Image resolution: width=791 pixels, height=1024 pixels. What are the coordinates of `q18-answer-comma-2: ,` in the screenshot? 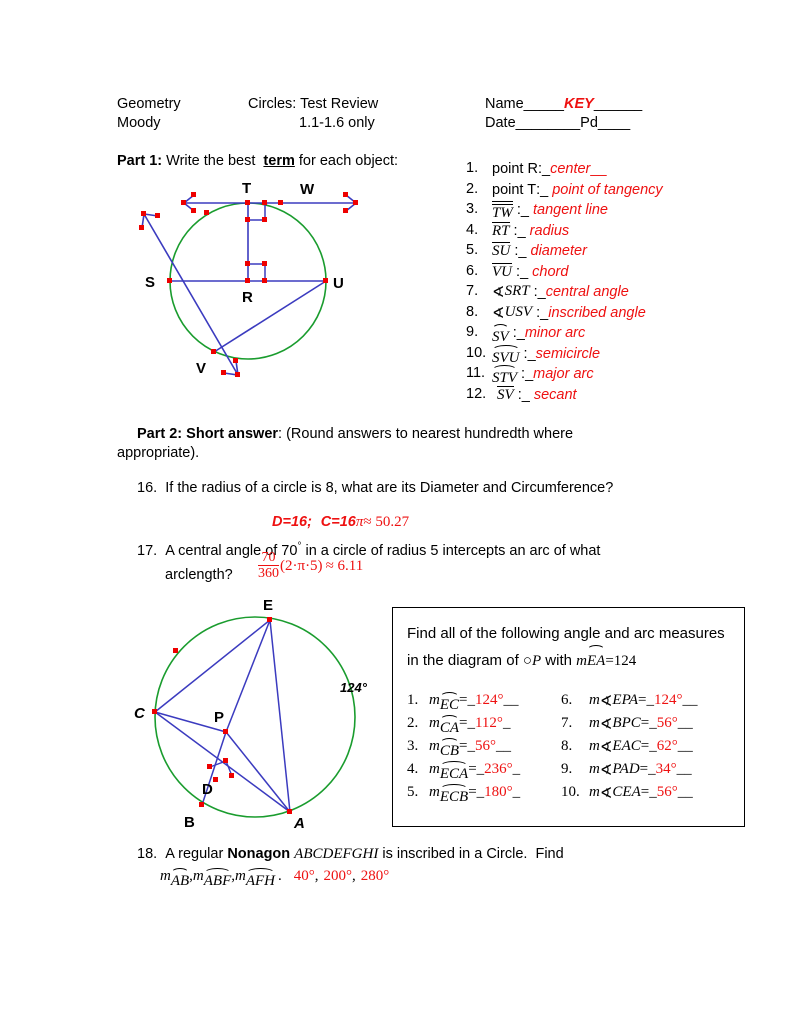 It's located at (354, 876).